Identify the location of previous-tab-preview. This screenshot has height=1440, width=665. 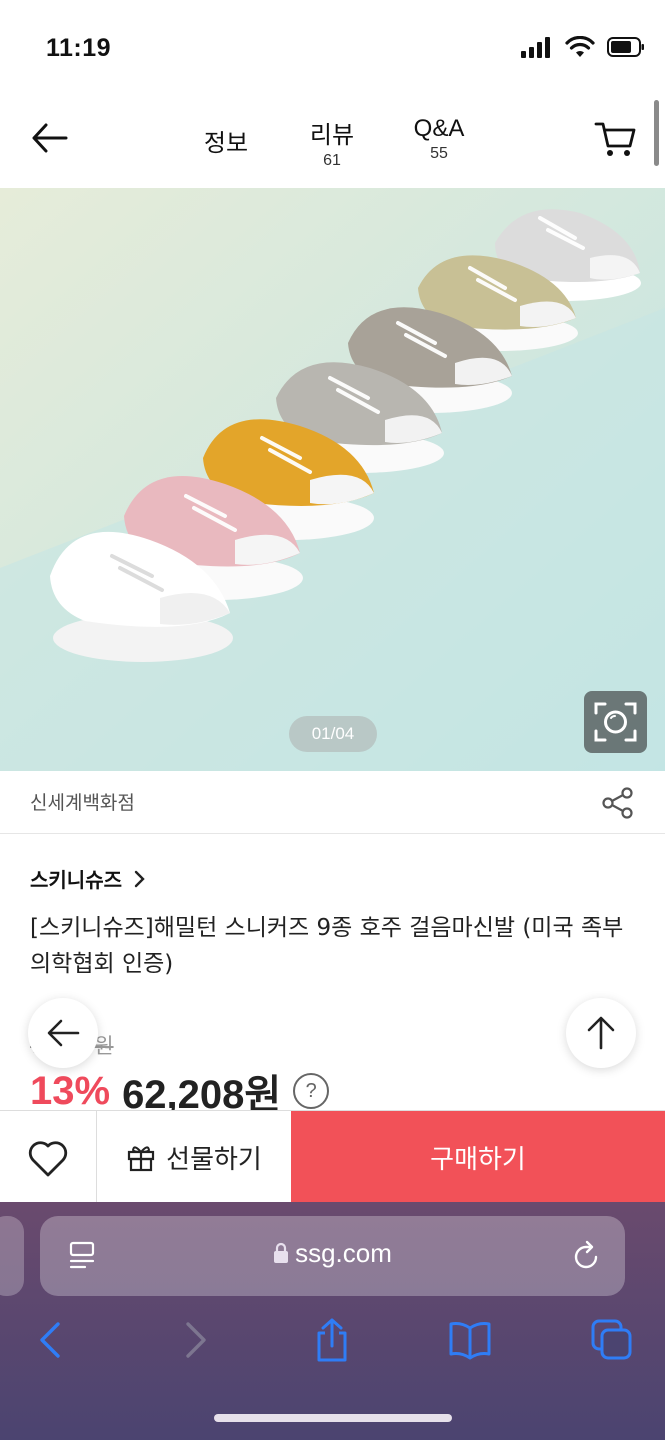
(12, 1256).